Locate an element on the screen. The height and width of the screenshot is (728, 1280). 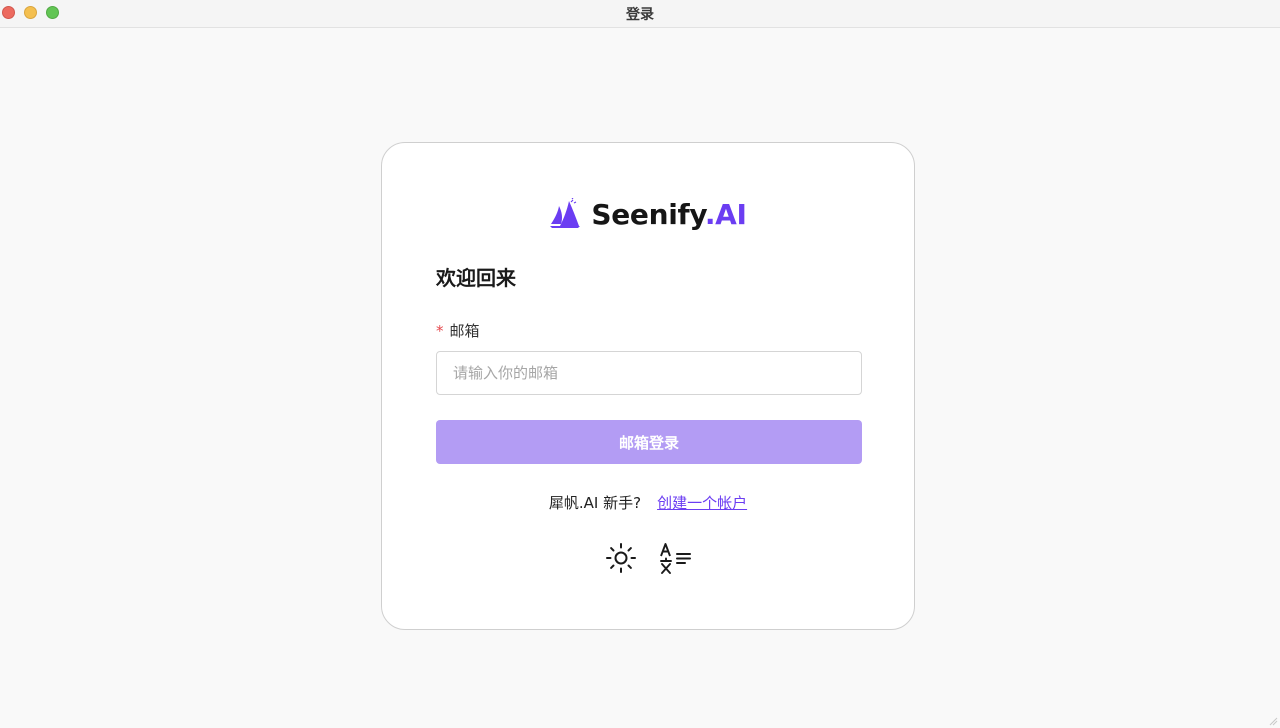
window-title: 登录 is located at coordinates (640, 15).